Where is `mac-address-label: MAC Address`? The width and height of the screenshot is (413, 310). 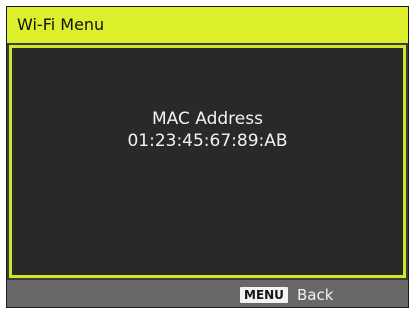
mac-address-label: MAC Address is located at coordinates (207, 119).